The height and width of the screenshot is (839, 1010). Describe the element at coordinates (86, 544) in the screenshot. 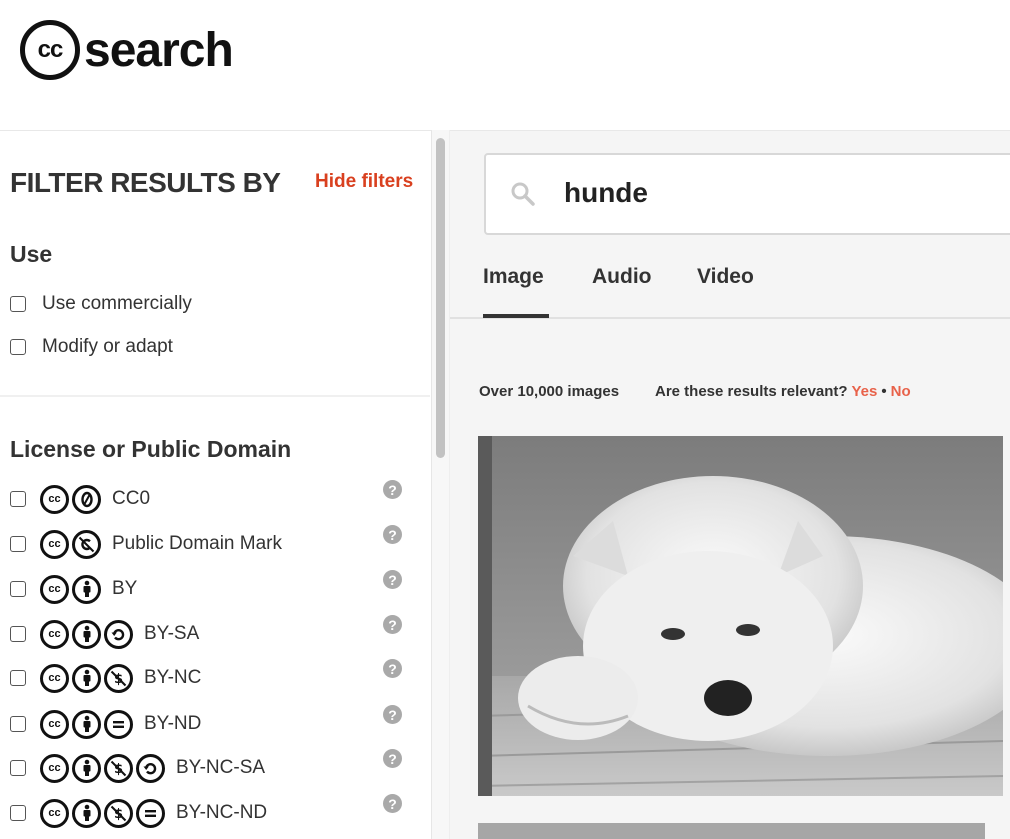

I see `public-domain-icon` at that location.